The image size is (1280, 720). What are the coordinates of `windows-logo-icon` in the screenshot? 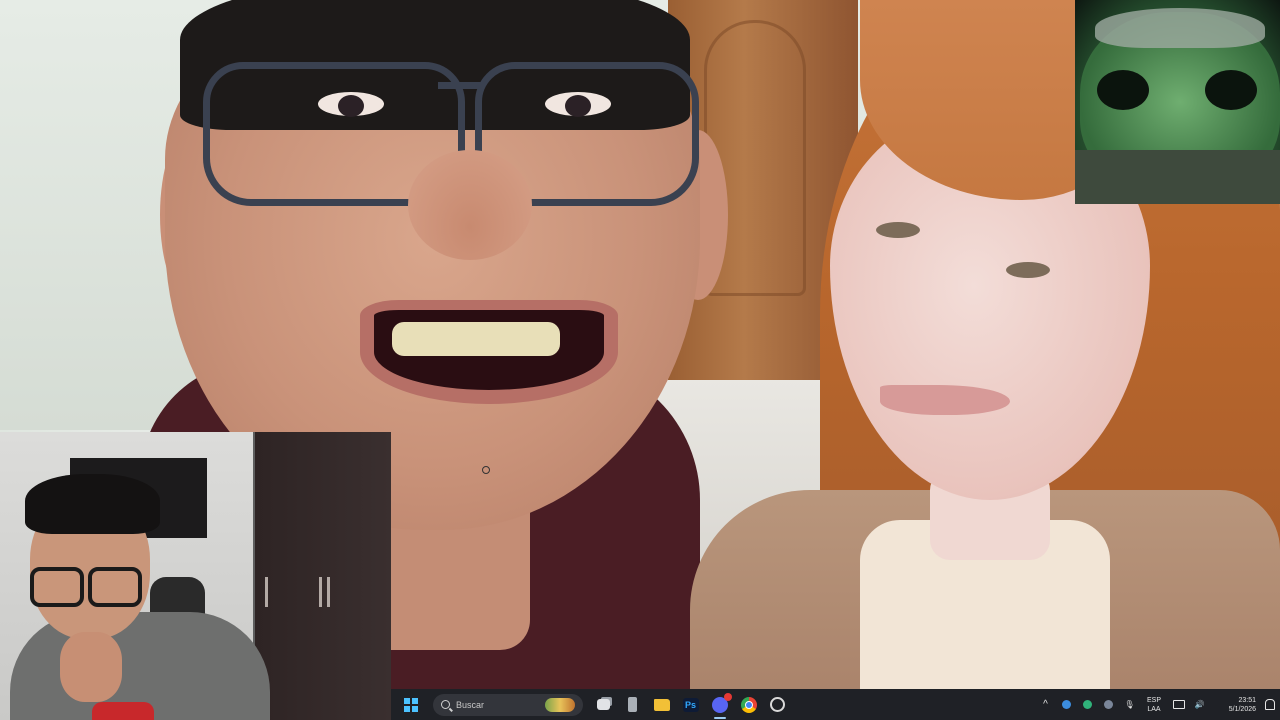 It's located at (411, 704).